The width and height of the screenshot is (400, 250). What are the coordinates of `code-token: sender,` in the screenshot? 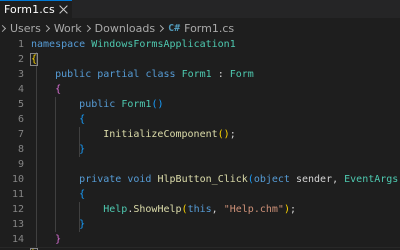 It's located at (317, 179).